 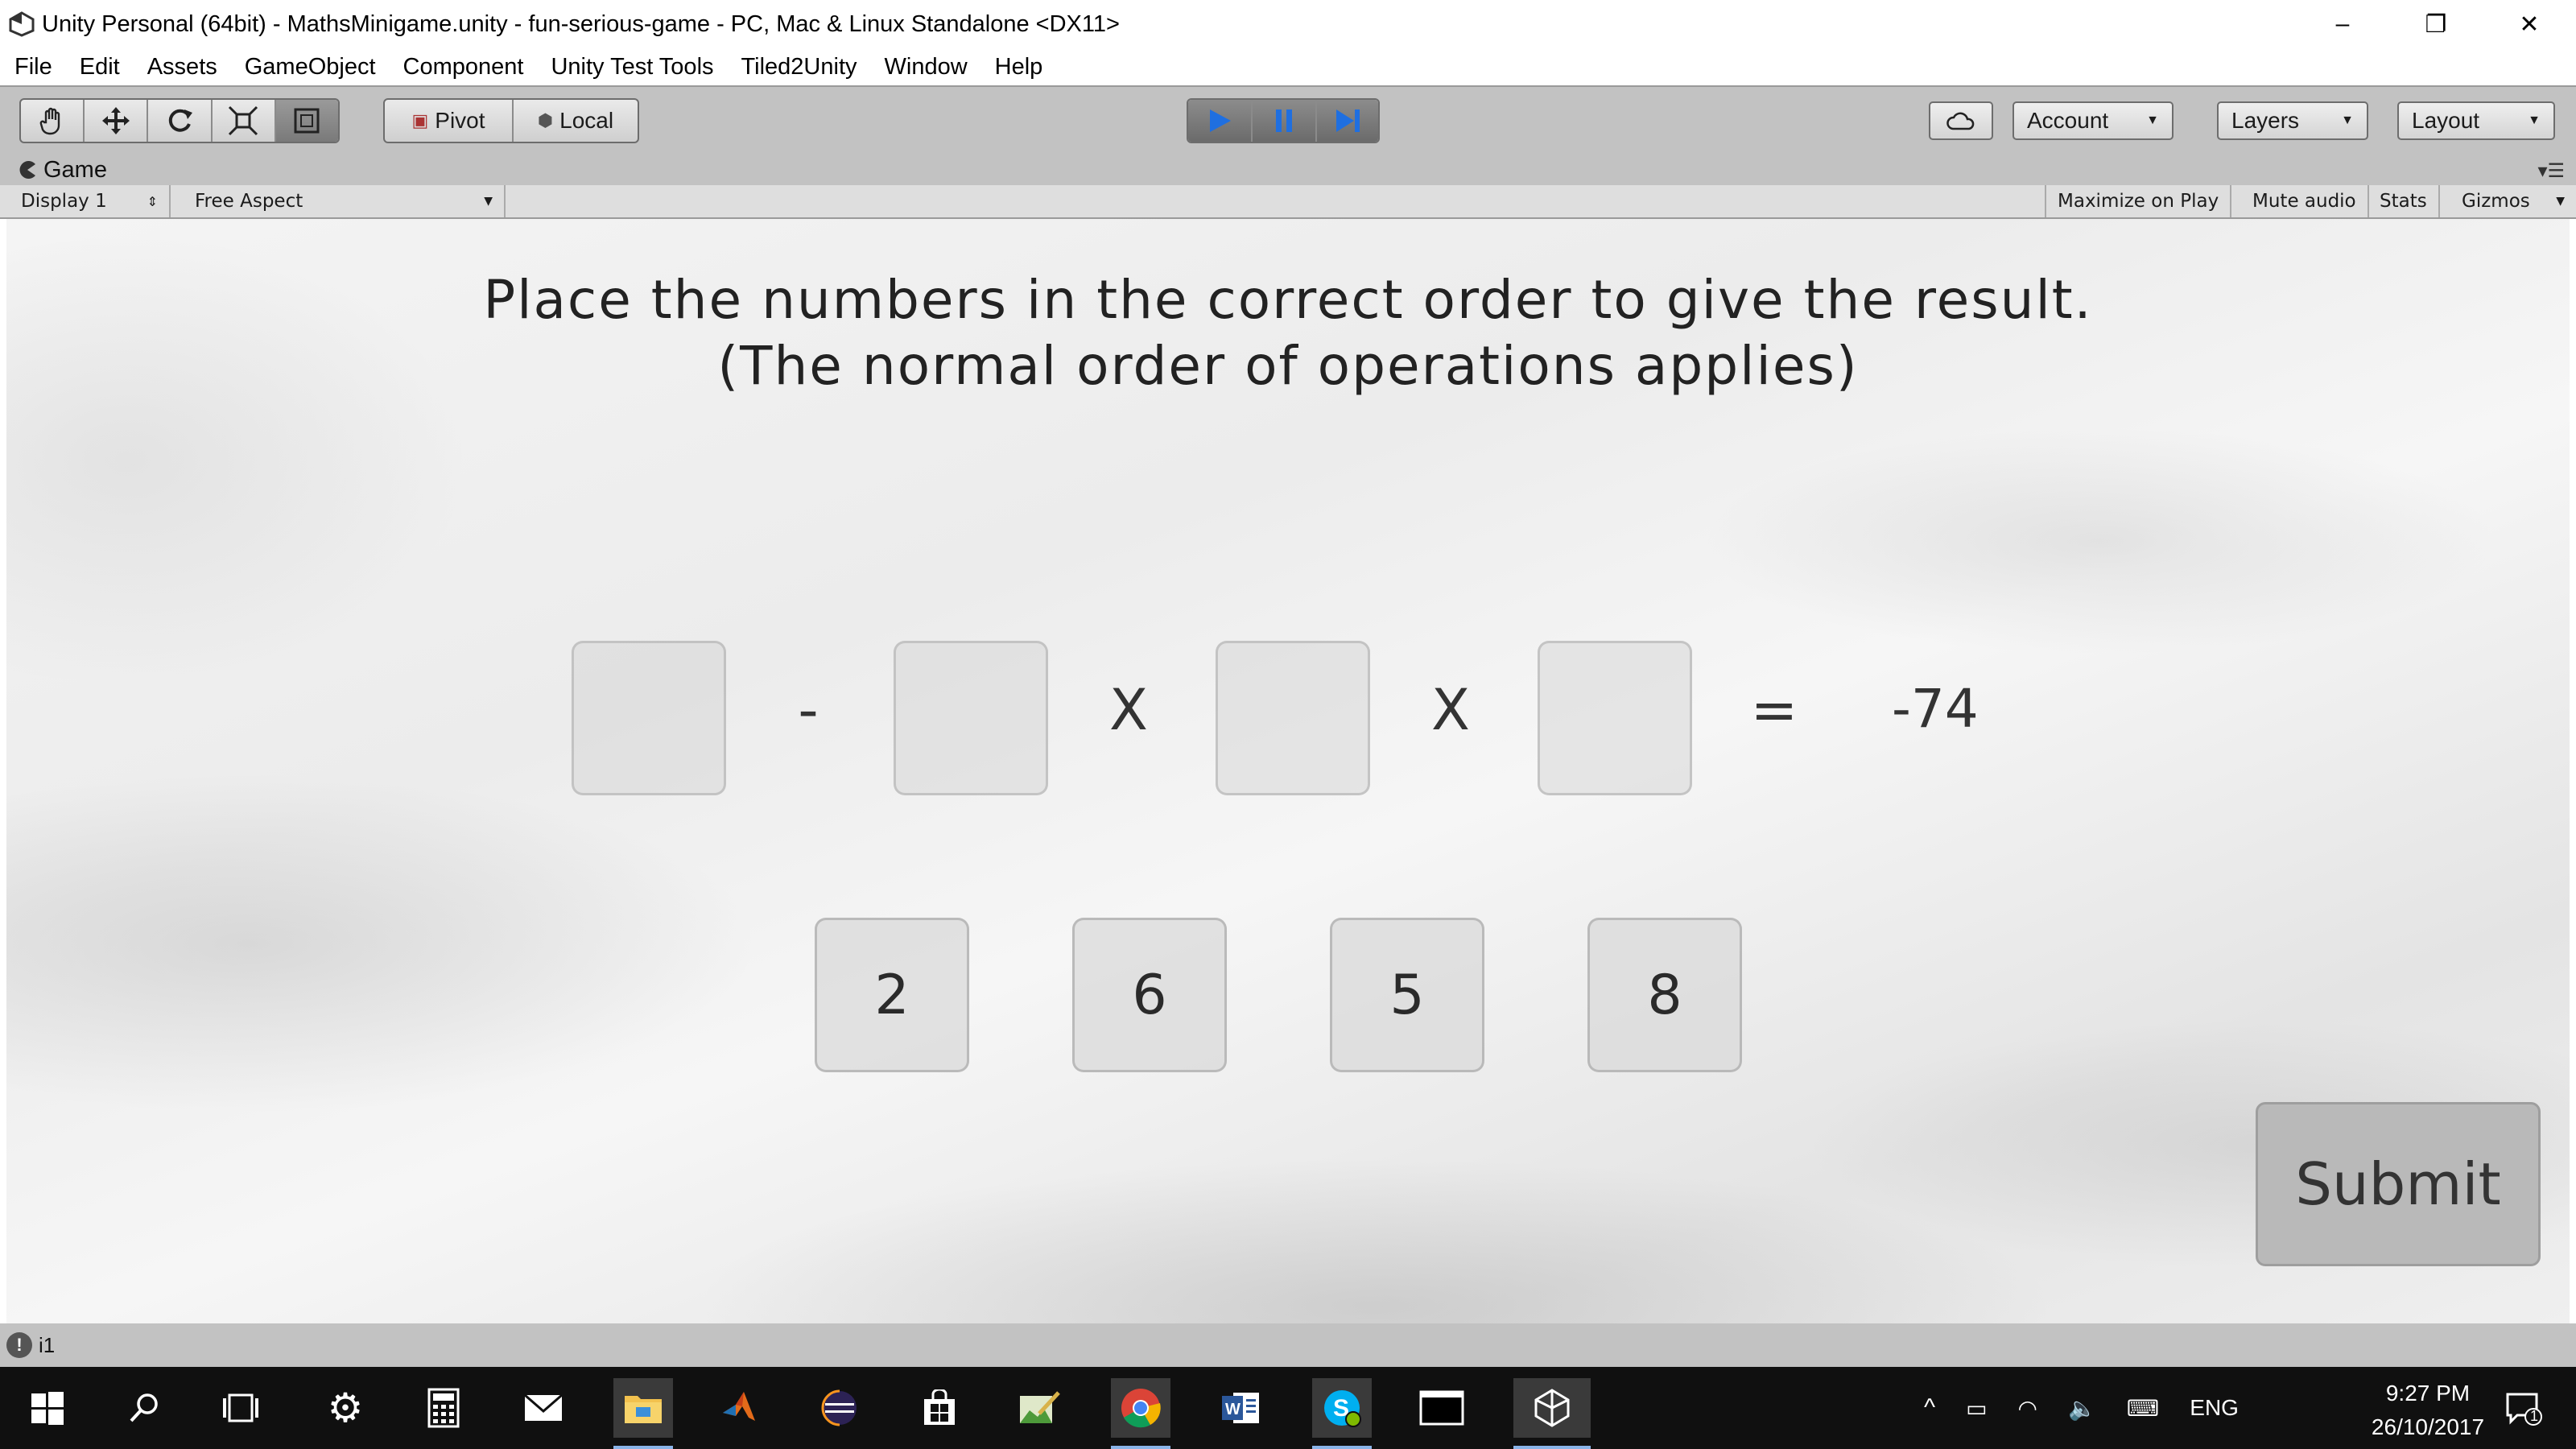 I want to click on eclipse-icon, so click(x=839, y=1407).